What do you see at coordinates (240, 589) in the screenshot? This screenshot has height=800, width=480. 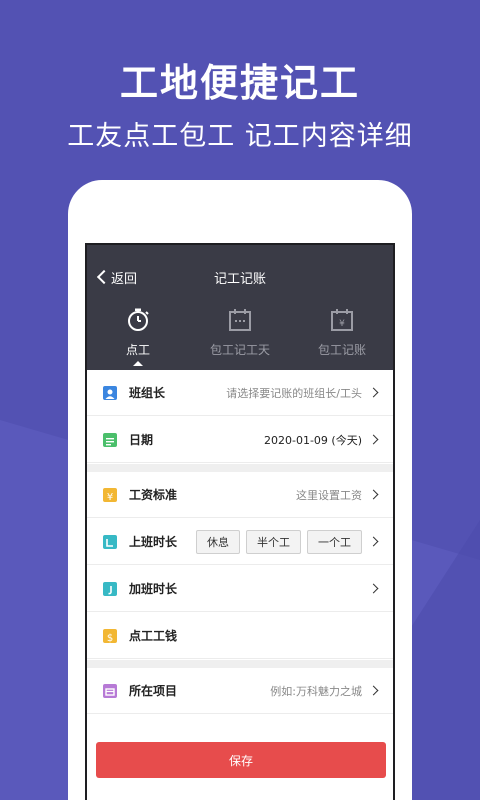 I see `overtime-row: 加班时长` at bounding box center [240, 589].